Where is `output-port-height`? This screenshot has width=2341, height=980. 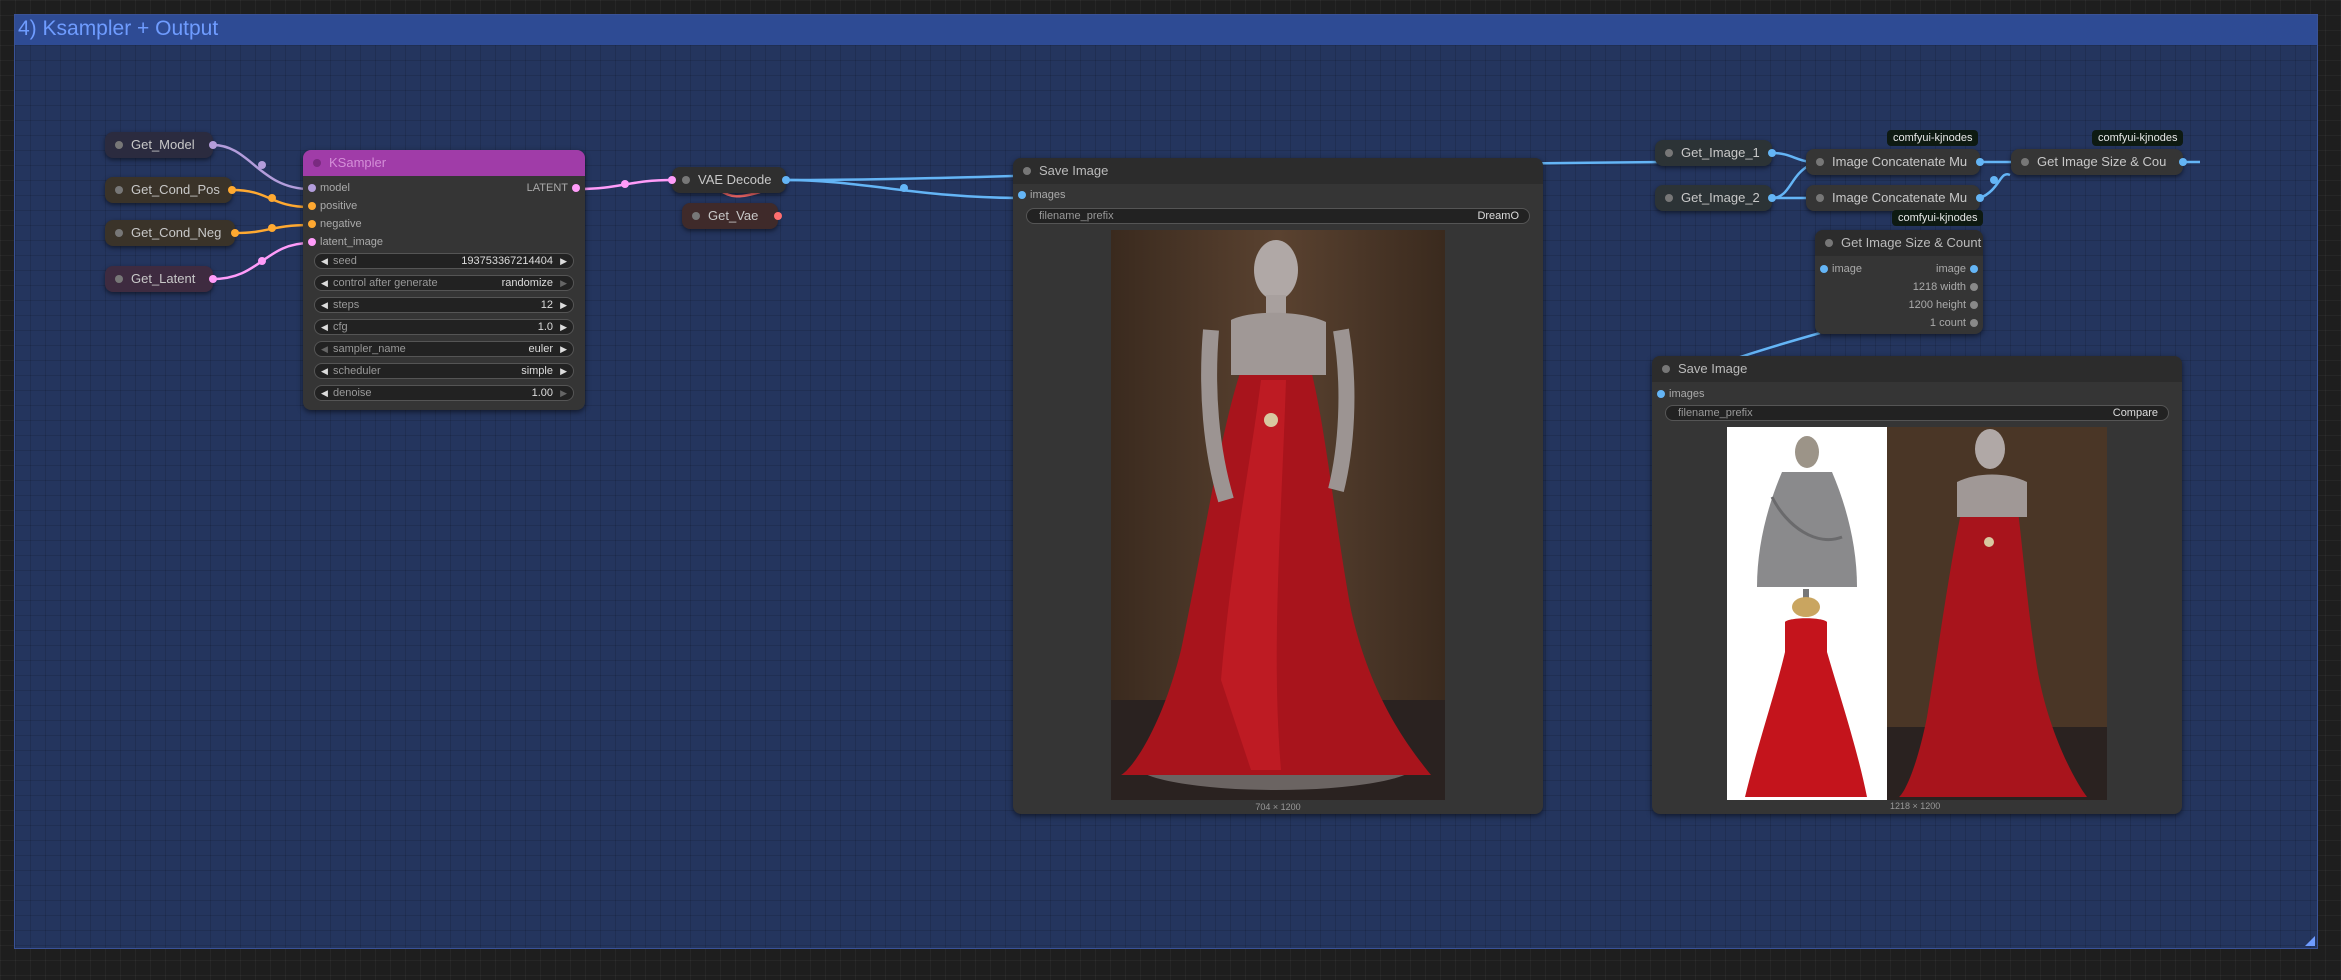
output-port-height is located at coordinates (1974, 305).